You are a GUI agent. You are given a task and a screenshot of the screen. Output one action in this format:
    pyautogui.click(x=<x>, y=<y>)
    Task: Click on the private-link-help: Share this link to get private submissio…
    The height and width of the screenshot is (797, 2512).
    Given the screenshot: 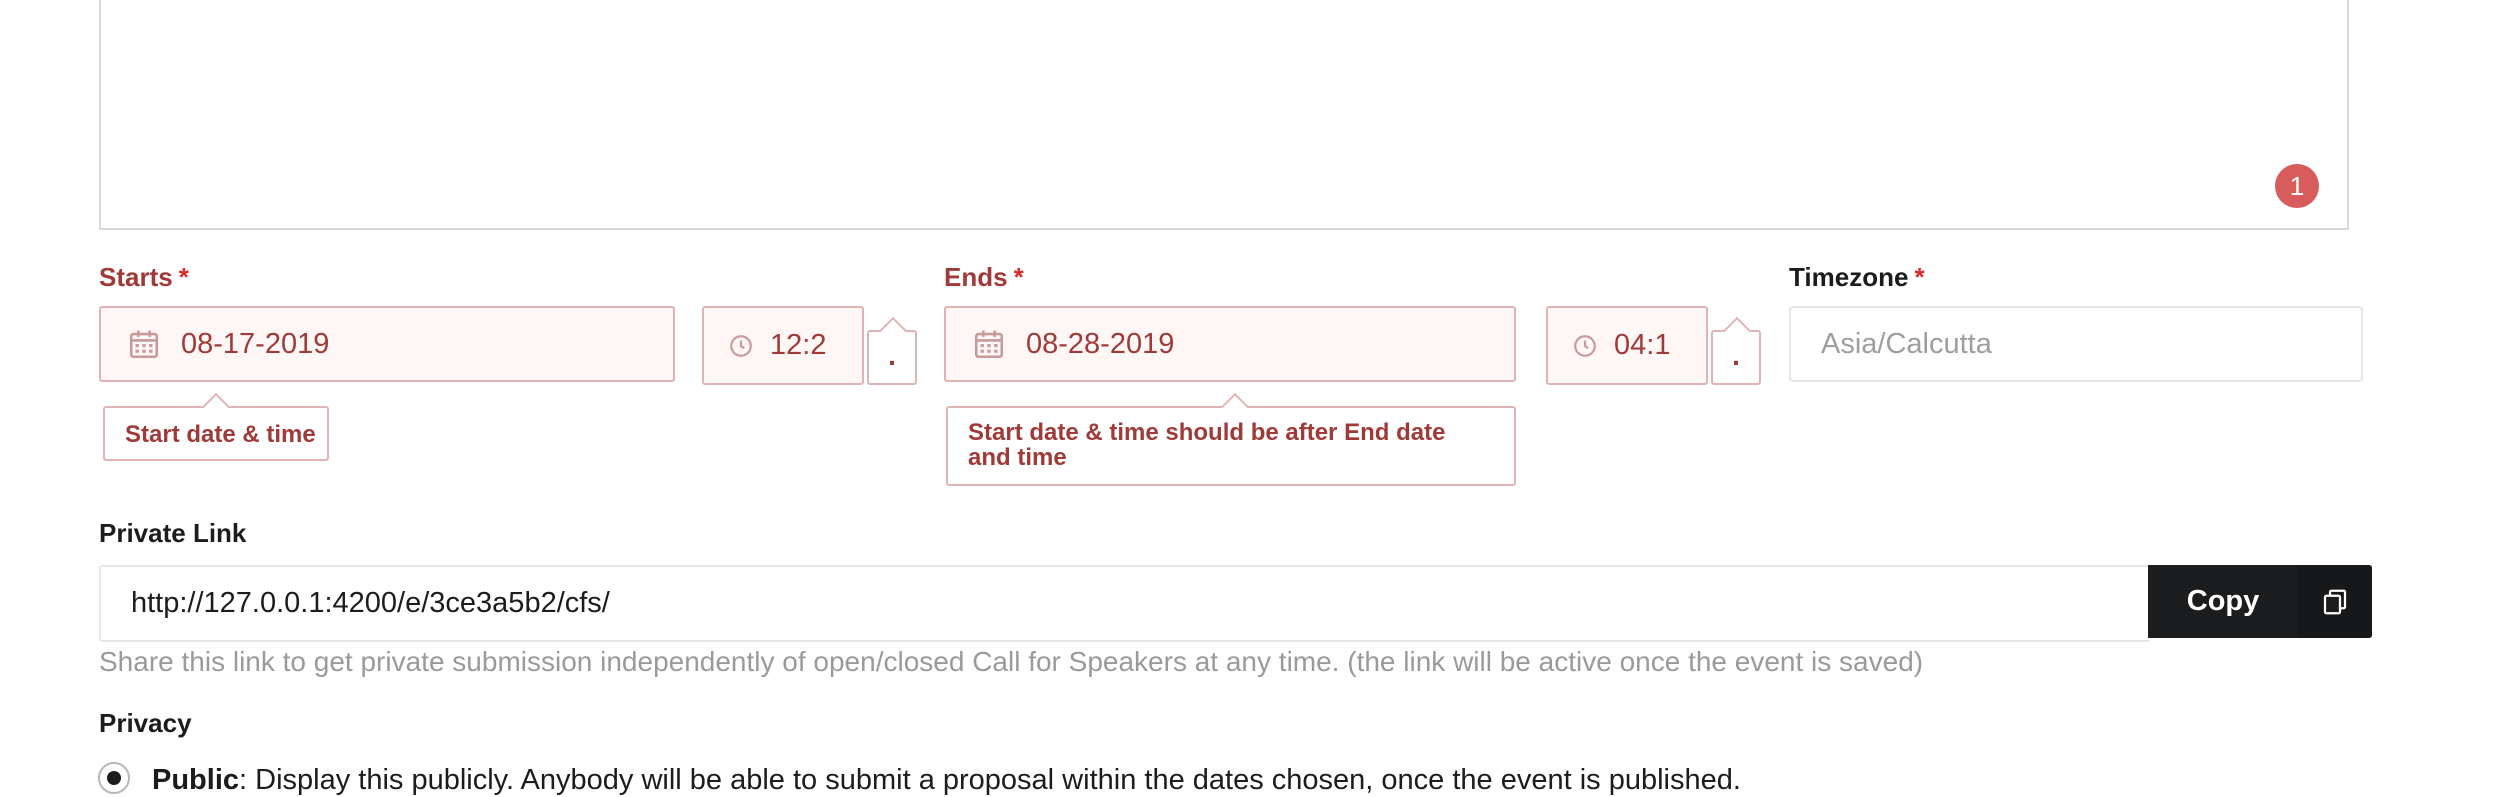 What is the action you would take?
    pyautogui.click(x=1011, y=661)
    